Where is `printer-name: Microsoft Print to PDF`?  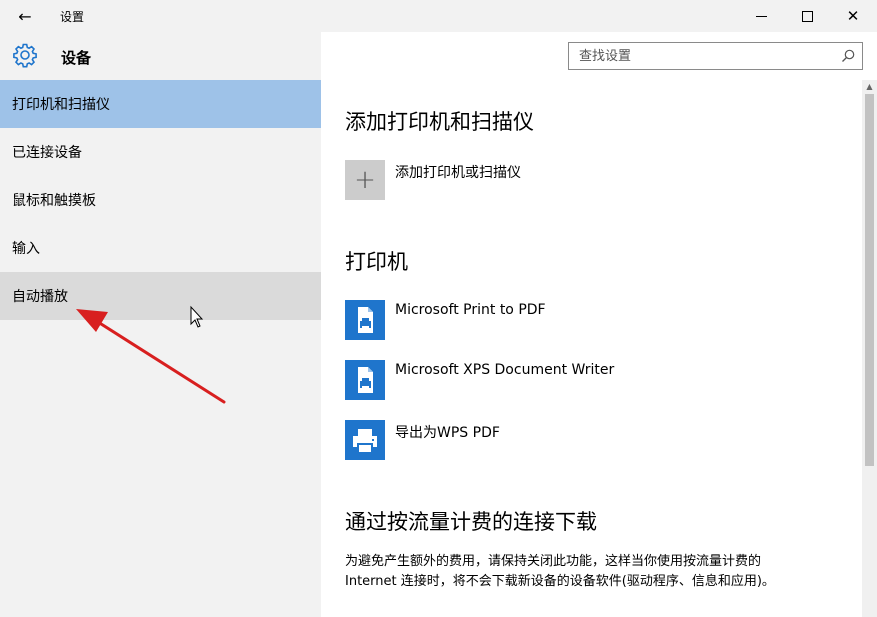
printer-name: Microsoft Print to PDF is located at coordinates (470, 310).